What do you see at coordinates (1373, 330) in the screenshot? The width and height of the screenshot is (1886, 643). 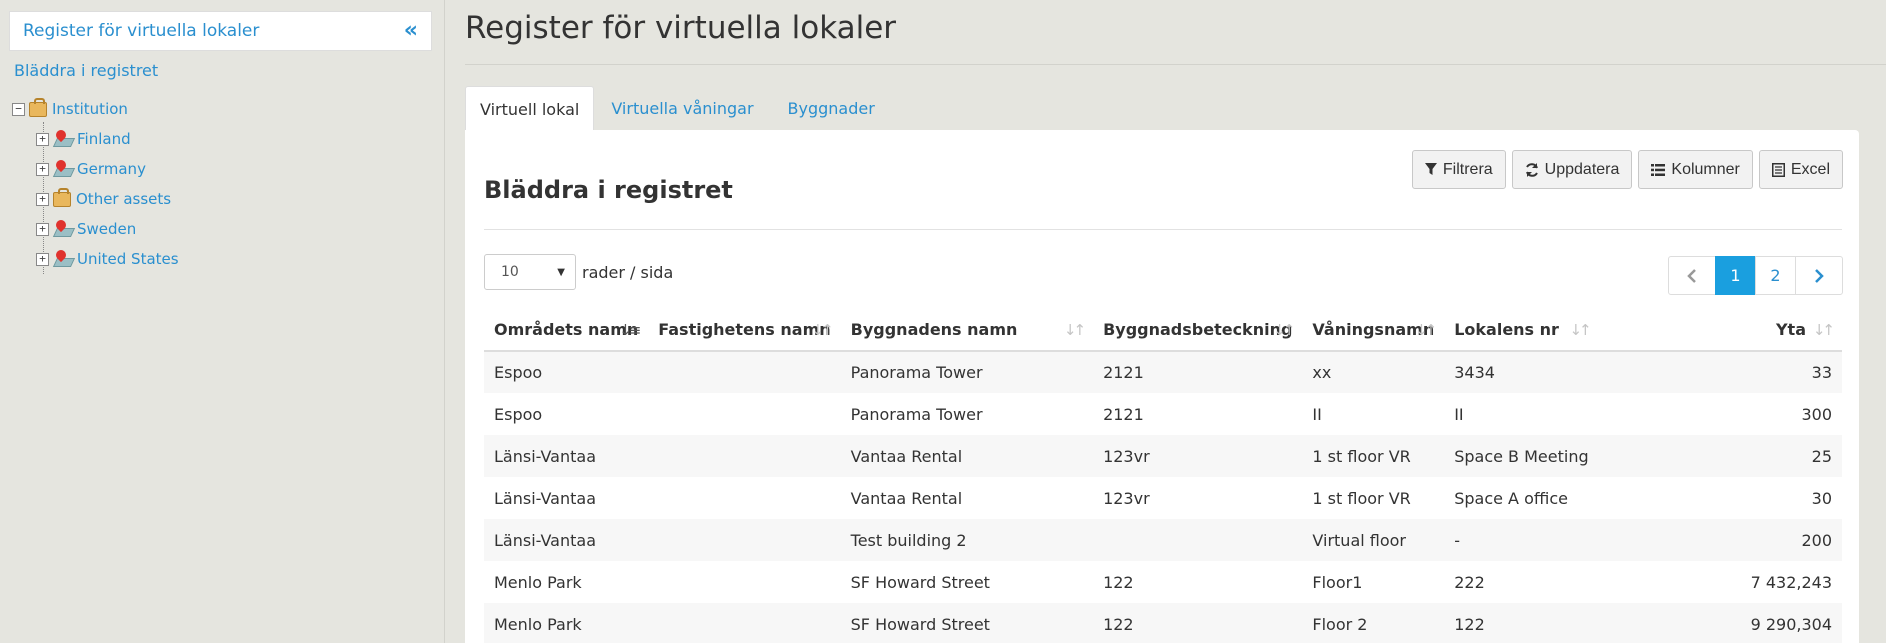 I see `column-header-floor-name: Våningsnamn ↓↑` at bounding box center [1373, 330].